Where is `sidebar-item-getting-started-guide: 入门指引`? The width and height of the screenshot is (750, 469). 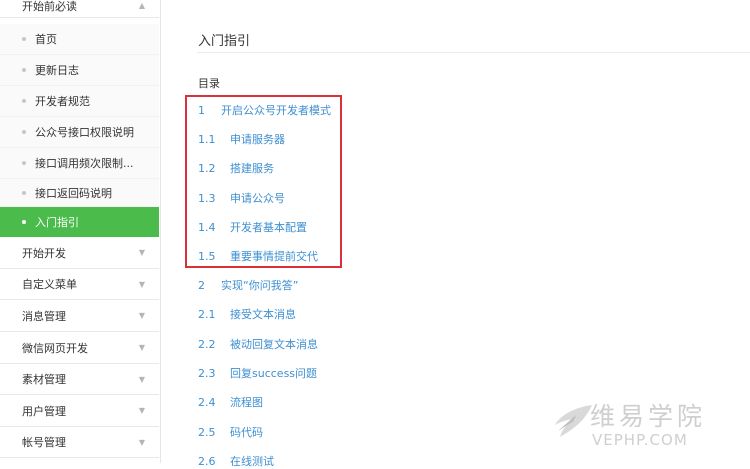 sidebar-item-getting-started-guide: 入门指引 is located at coordinates (79, 222).